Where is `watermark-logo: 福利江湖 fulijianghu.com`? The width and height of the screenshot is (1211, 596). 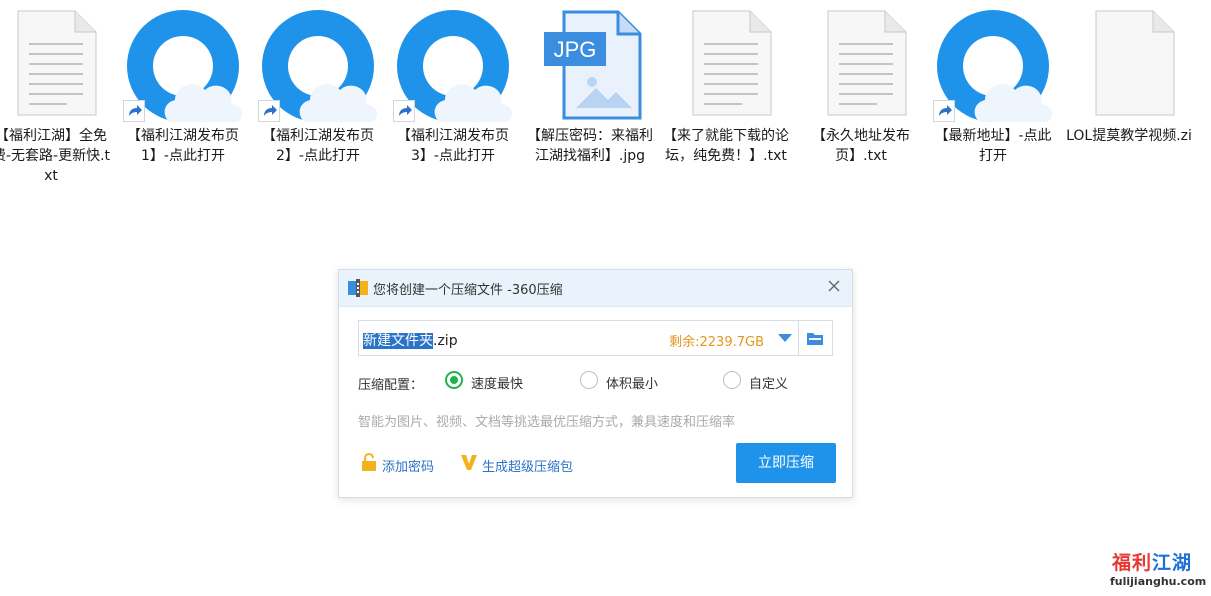
watermark-logo: 福利江湖 fulijianghu.com is located at coordinates (1158, 570).